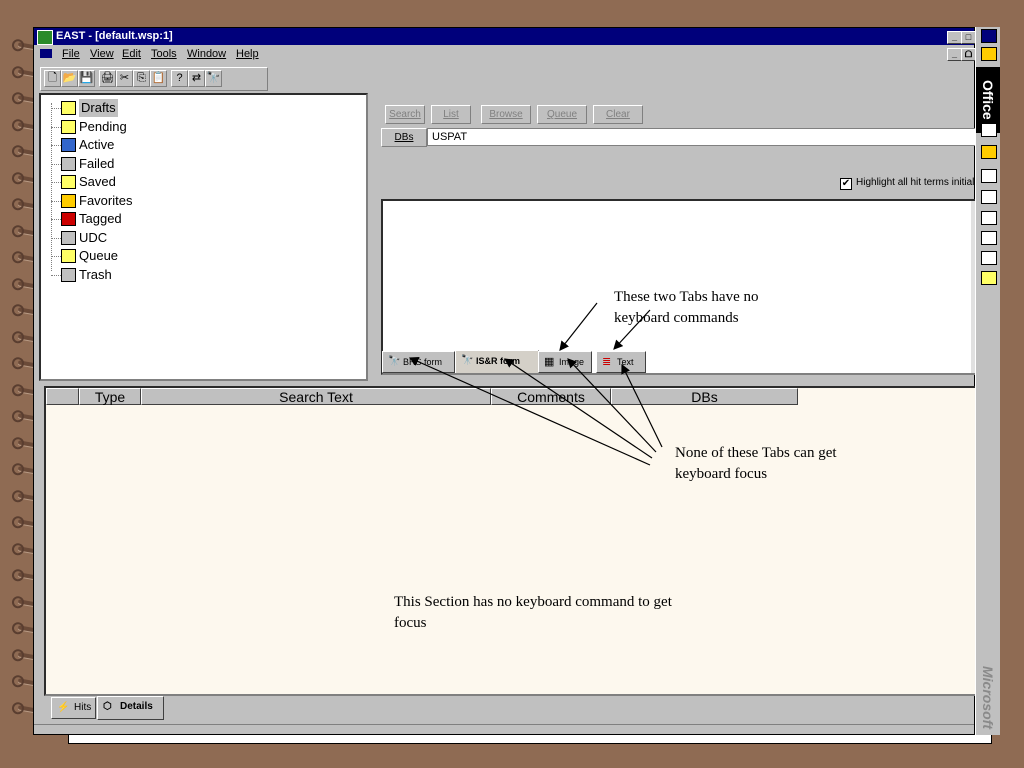 Image resolution: width=1024 pixels, height=768 pixels. What do you see at coordinates (124, 78) in the screenshot?
I see `cut-icon: ✂` at bounding box center [124, 78].